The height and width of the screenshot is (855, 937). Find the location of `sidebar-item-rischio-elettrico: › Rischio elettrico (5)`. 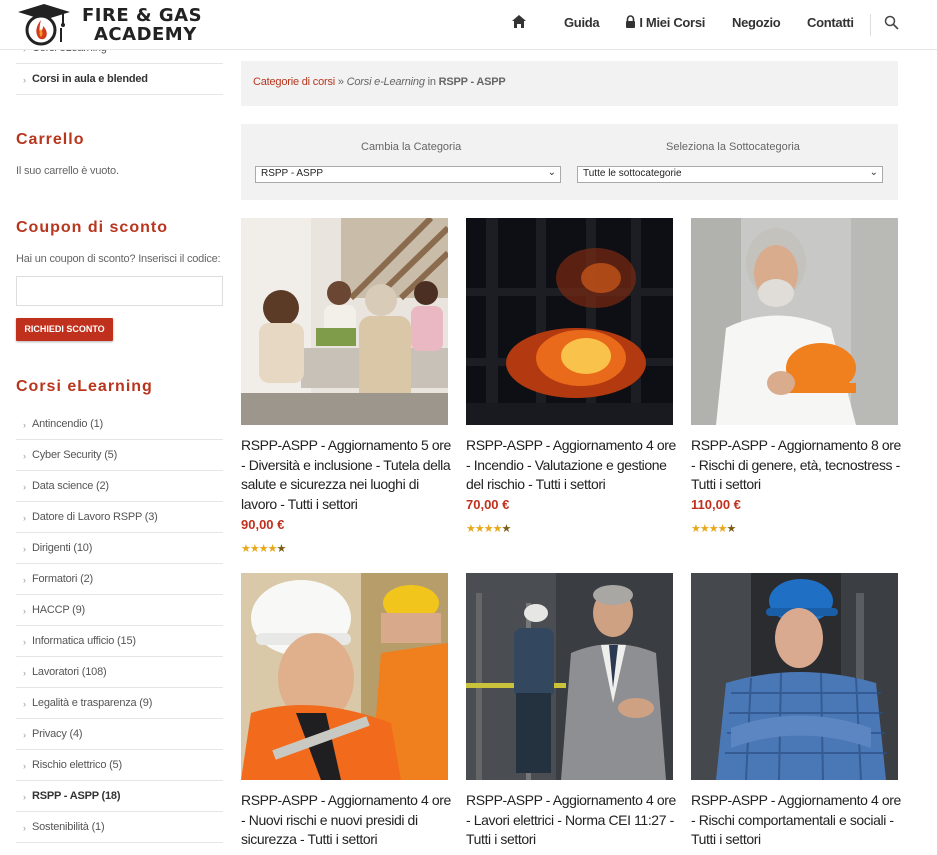

sidebar-item-rischio-elettrico: › Rischio elettrico (5) is located at coordinates (119, 765).